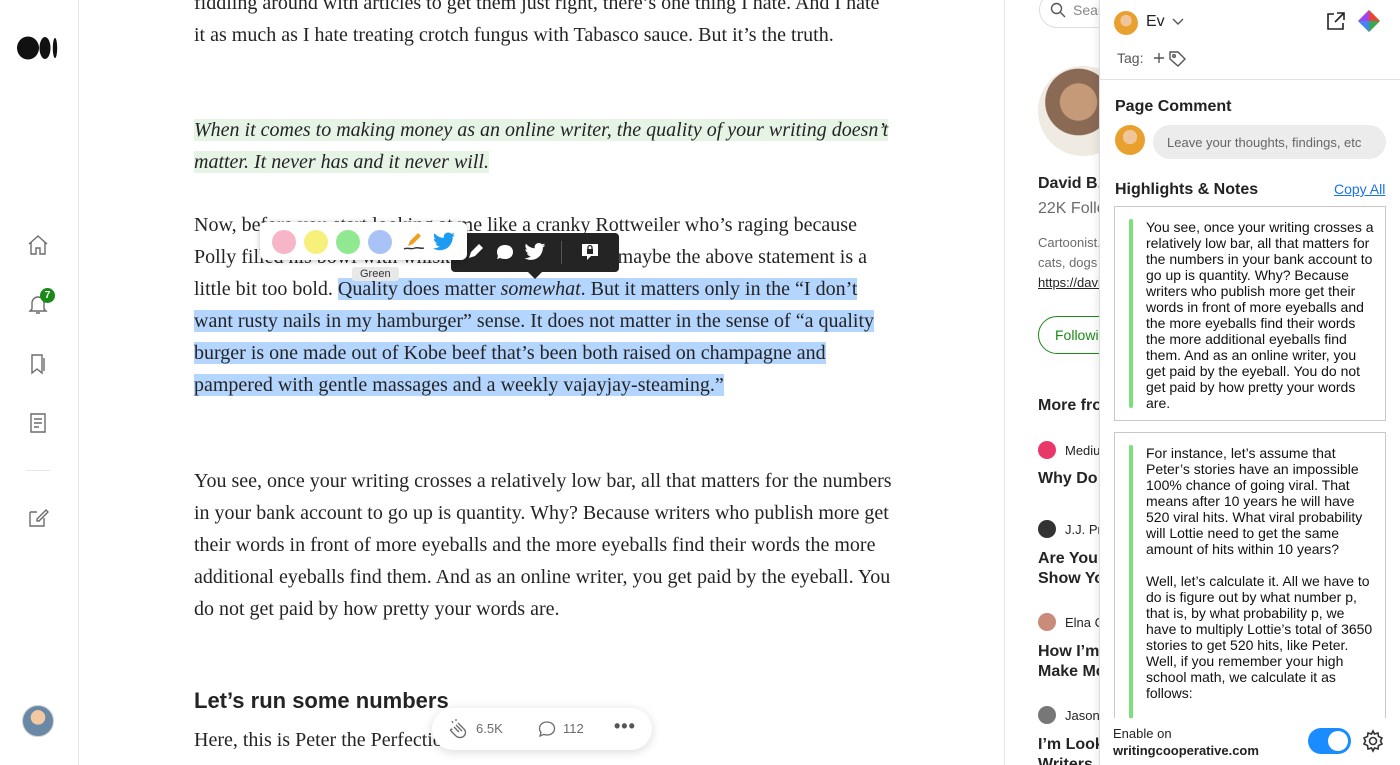 This screenshot has width=1400, height=765. What do you see at coordinates (1336, 21) in the screenshot?
I see `share-icon` at bounding box center [1336, 21].